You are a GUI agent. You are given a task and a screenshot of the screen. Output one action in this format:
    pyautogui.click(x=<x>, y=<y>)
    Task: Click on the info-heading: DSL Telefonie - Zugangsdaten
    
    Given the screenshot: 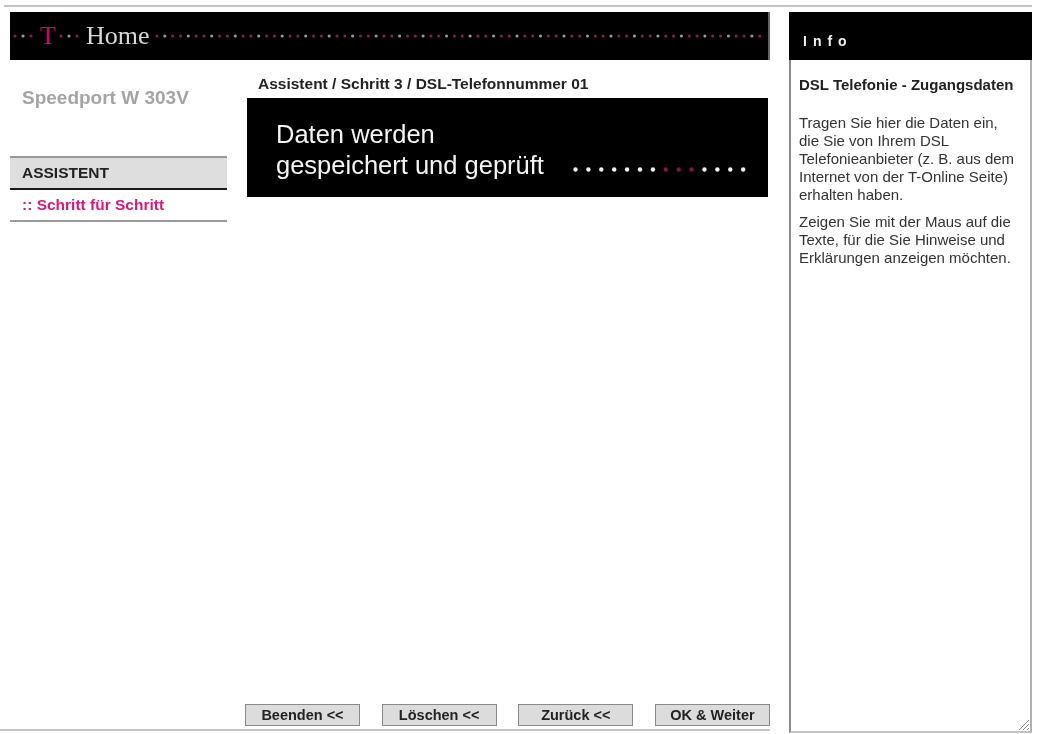 What is the action you would take?
    pyautogui.click(x=907, y=85)
    